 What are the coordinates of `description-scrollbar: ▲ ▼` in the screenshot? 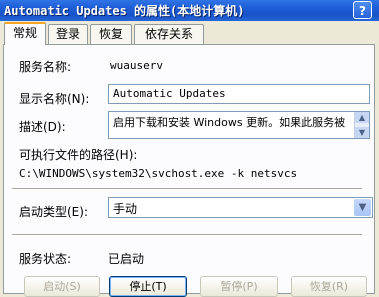 It's located at (361, 125).